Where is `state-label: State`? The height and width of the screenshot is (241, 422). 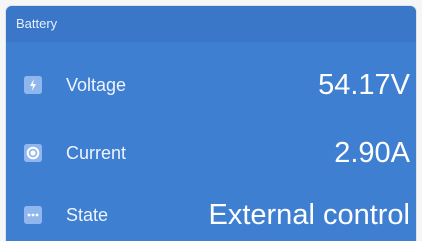
state-label: State is located at coordinates (87, 215).